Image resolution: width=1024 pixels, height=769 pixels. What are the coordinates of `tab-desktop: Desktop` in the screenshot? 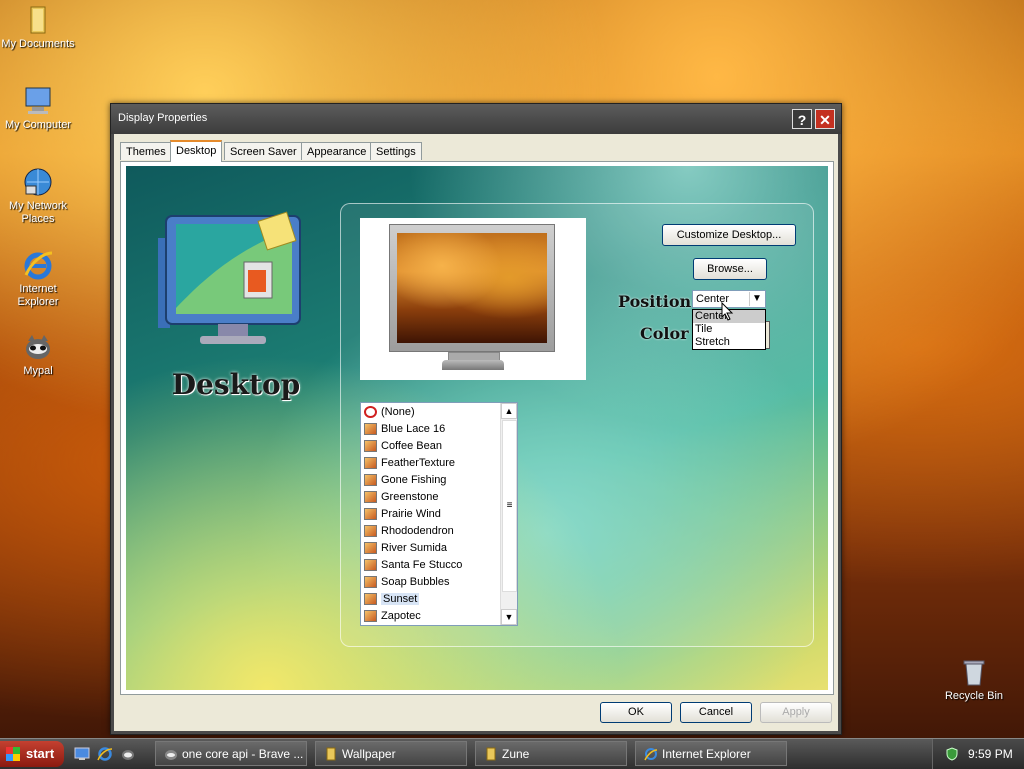 It's located at (196, 151).